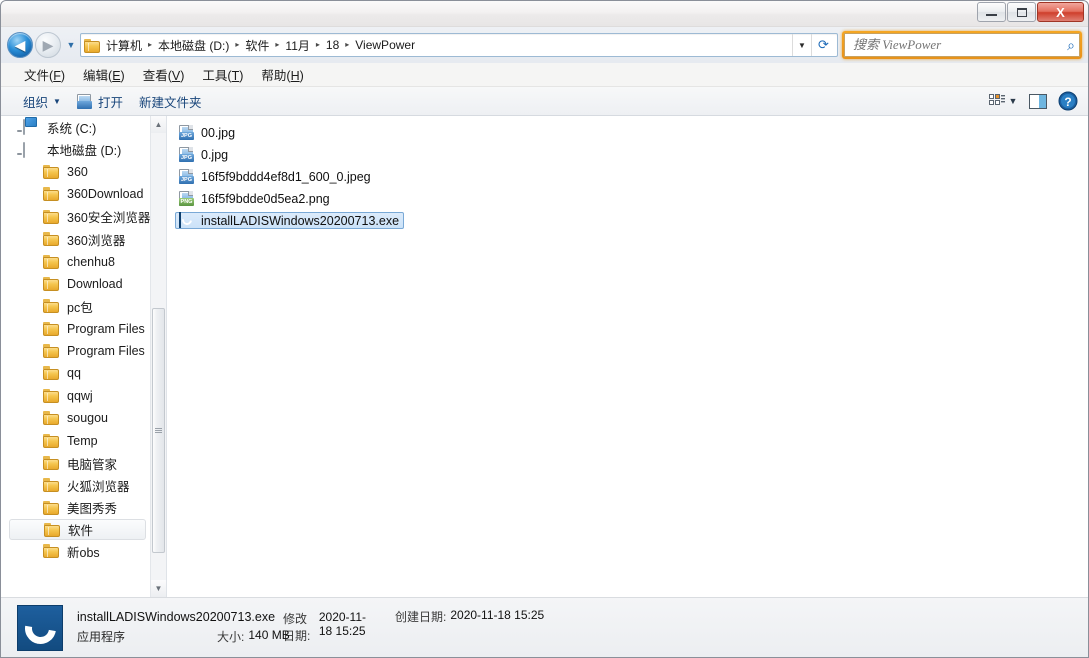 The height and width of the screenshot is (658, 1089). I want to click on sidebar-item-label: 360浏览器, so click(96, 240).